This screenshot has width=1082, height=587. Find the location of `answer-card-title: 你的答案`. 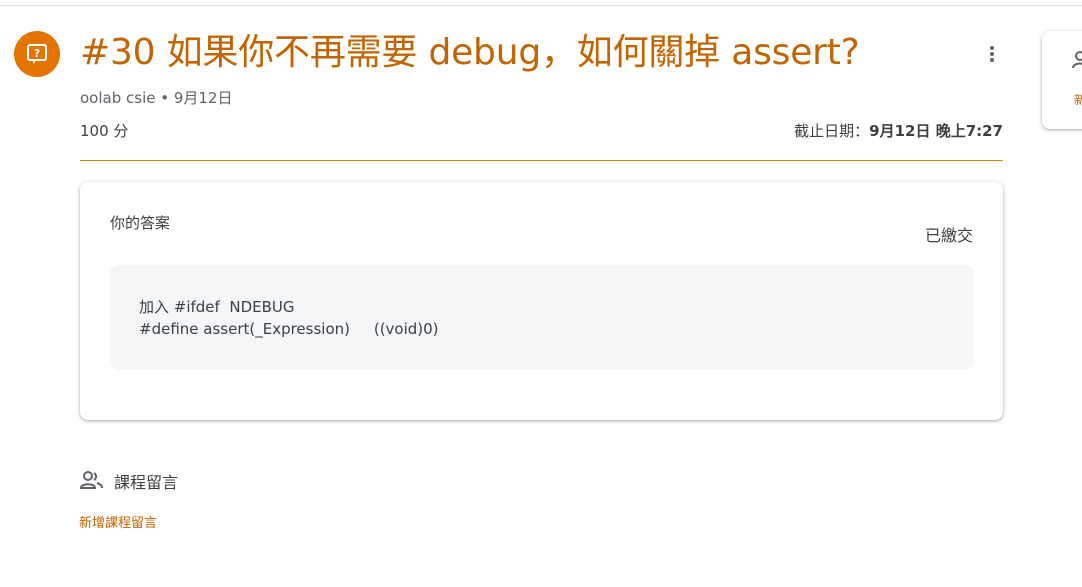

answer-card-title: 你的答案 is located at coordinates (140, 223).